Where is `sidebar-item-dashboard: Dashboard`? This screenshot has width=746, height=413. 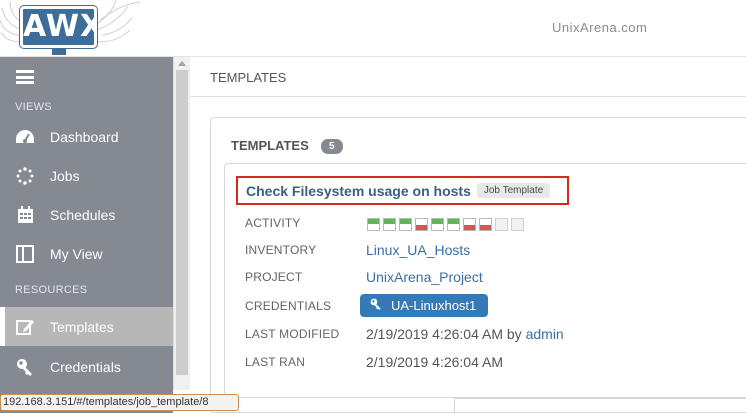
sidebar-item-dashboard: Dashboard is located at coordinates (86, 136).